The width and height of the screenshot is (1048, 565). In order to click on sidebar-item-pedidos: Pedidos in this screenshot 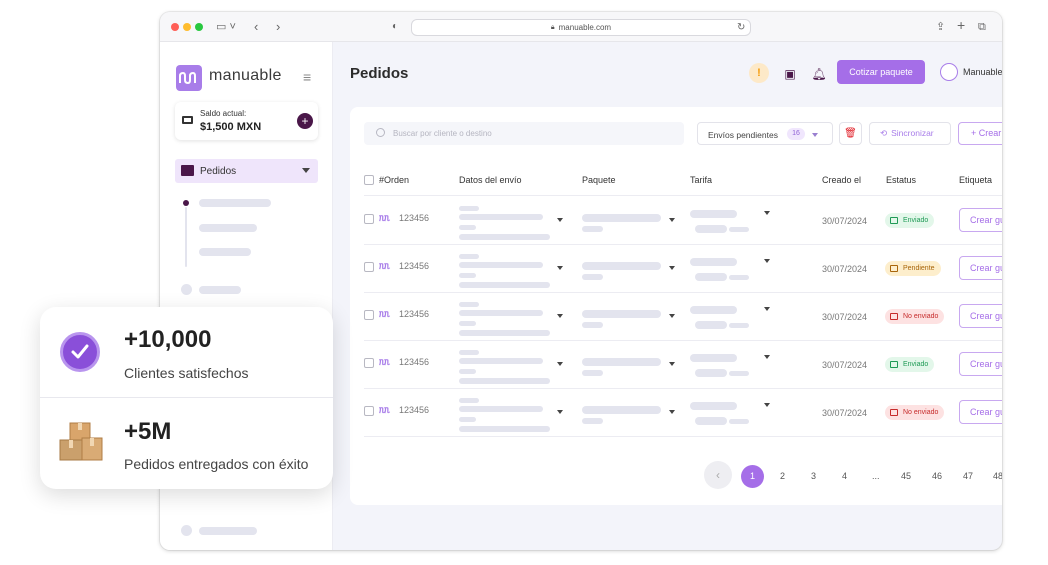, I will do `click(246, 171)`.